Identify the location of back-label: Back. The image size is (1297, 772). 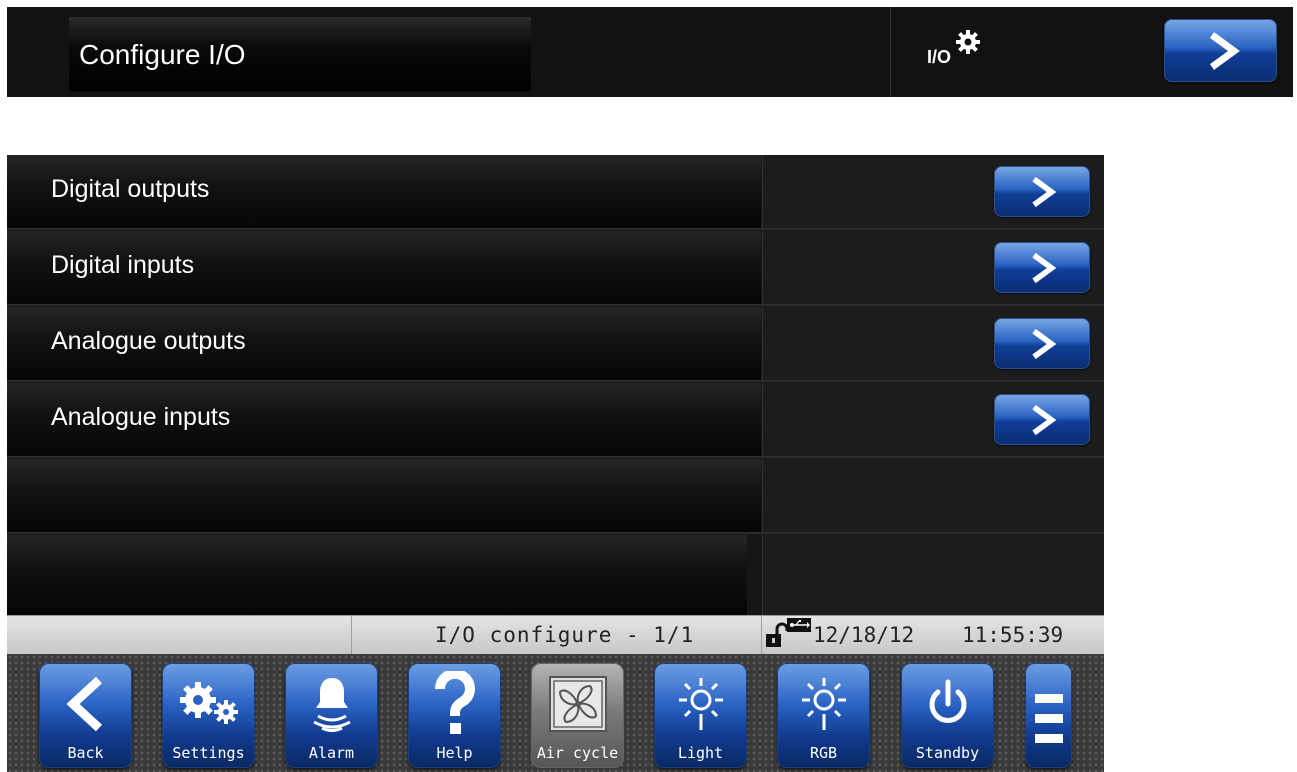
(85, 753).